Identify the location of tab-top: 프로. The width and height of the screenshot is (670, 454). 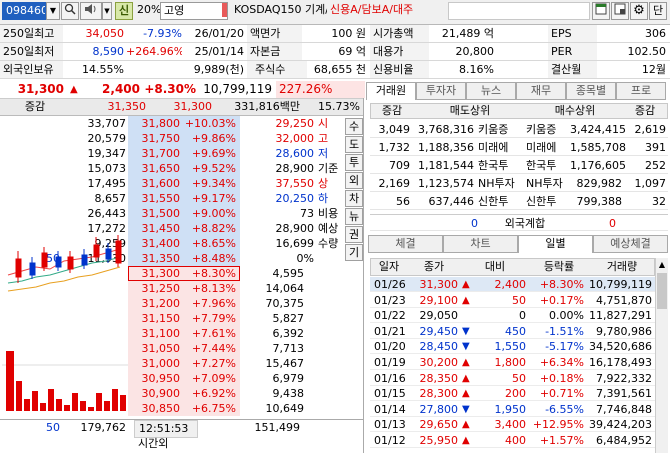
(641, 91).